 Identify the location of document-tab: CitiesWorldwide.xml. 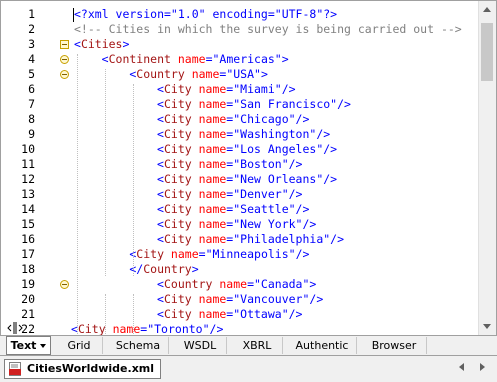
(83, 369).